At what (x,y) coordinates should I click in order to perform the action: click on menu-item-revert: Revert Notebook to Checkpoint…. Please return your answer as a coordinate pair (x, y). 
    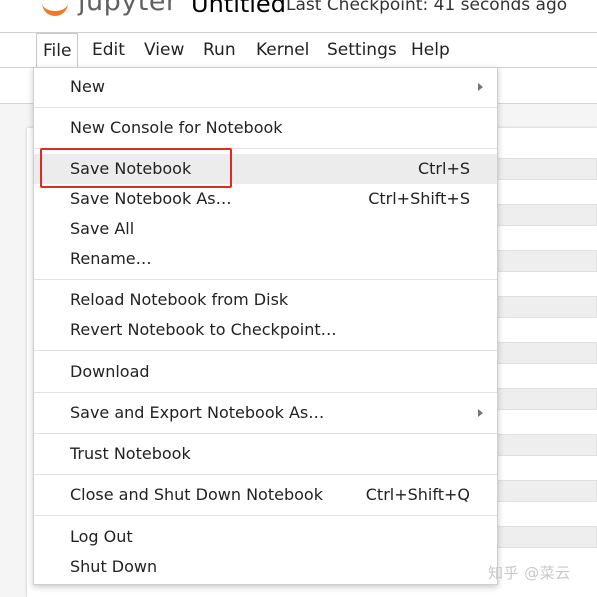
    Looking at the image, I should click on (265, 330).